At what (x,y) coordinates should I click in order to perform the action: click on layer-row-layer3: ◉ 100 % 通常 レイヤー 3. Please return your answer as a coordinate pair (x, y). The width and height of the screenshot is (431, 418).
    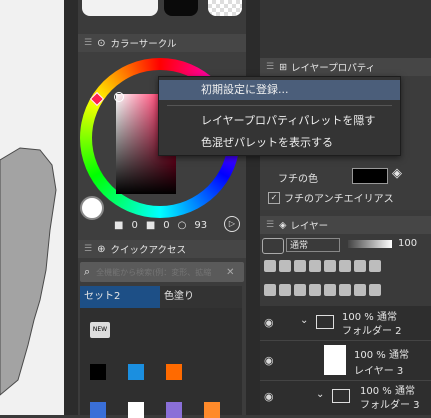
    Looking at the image, I should click on (345, 360).